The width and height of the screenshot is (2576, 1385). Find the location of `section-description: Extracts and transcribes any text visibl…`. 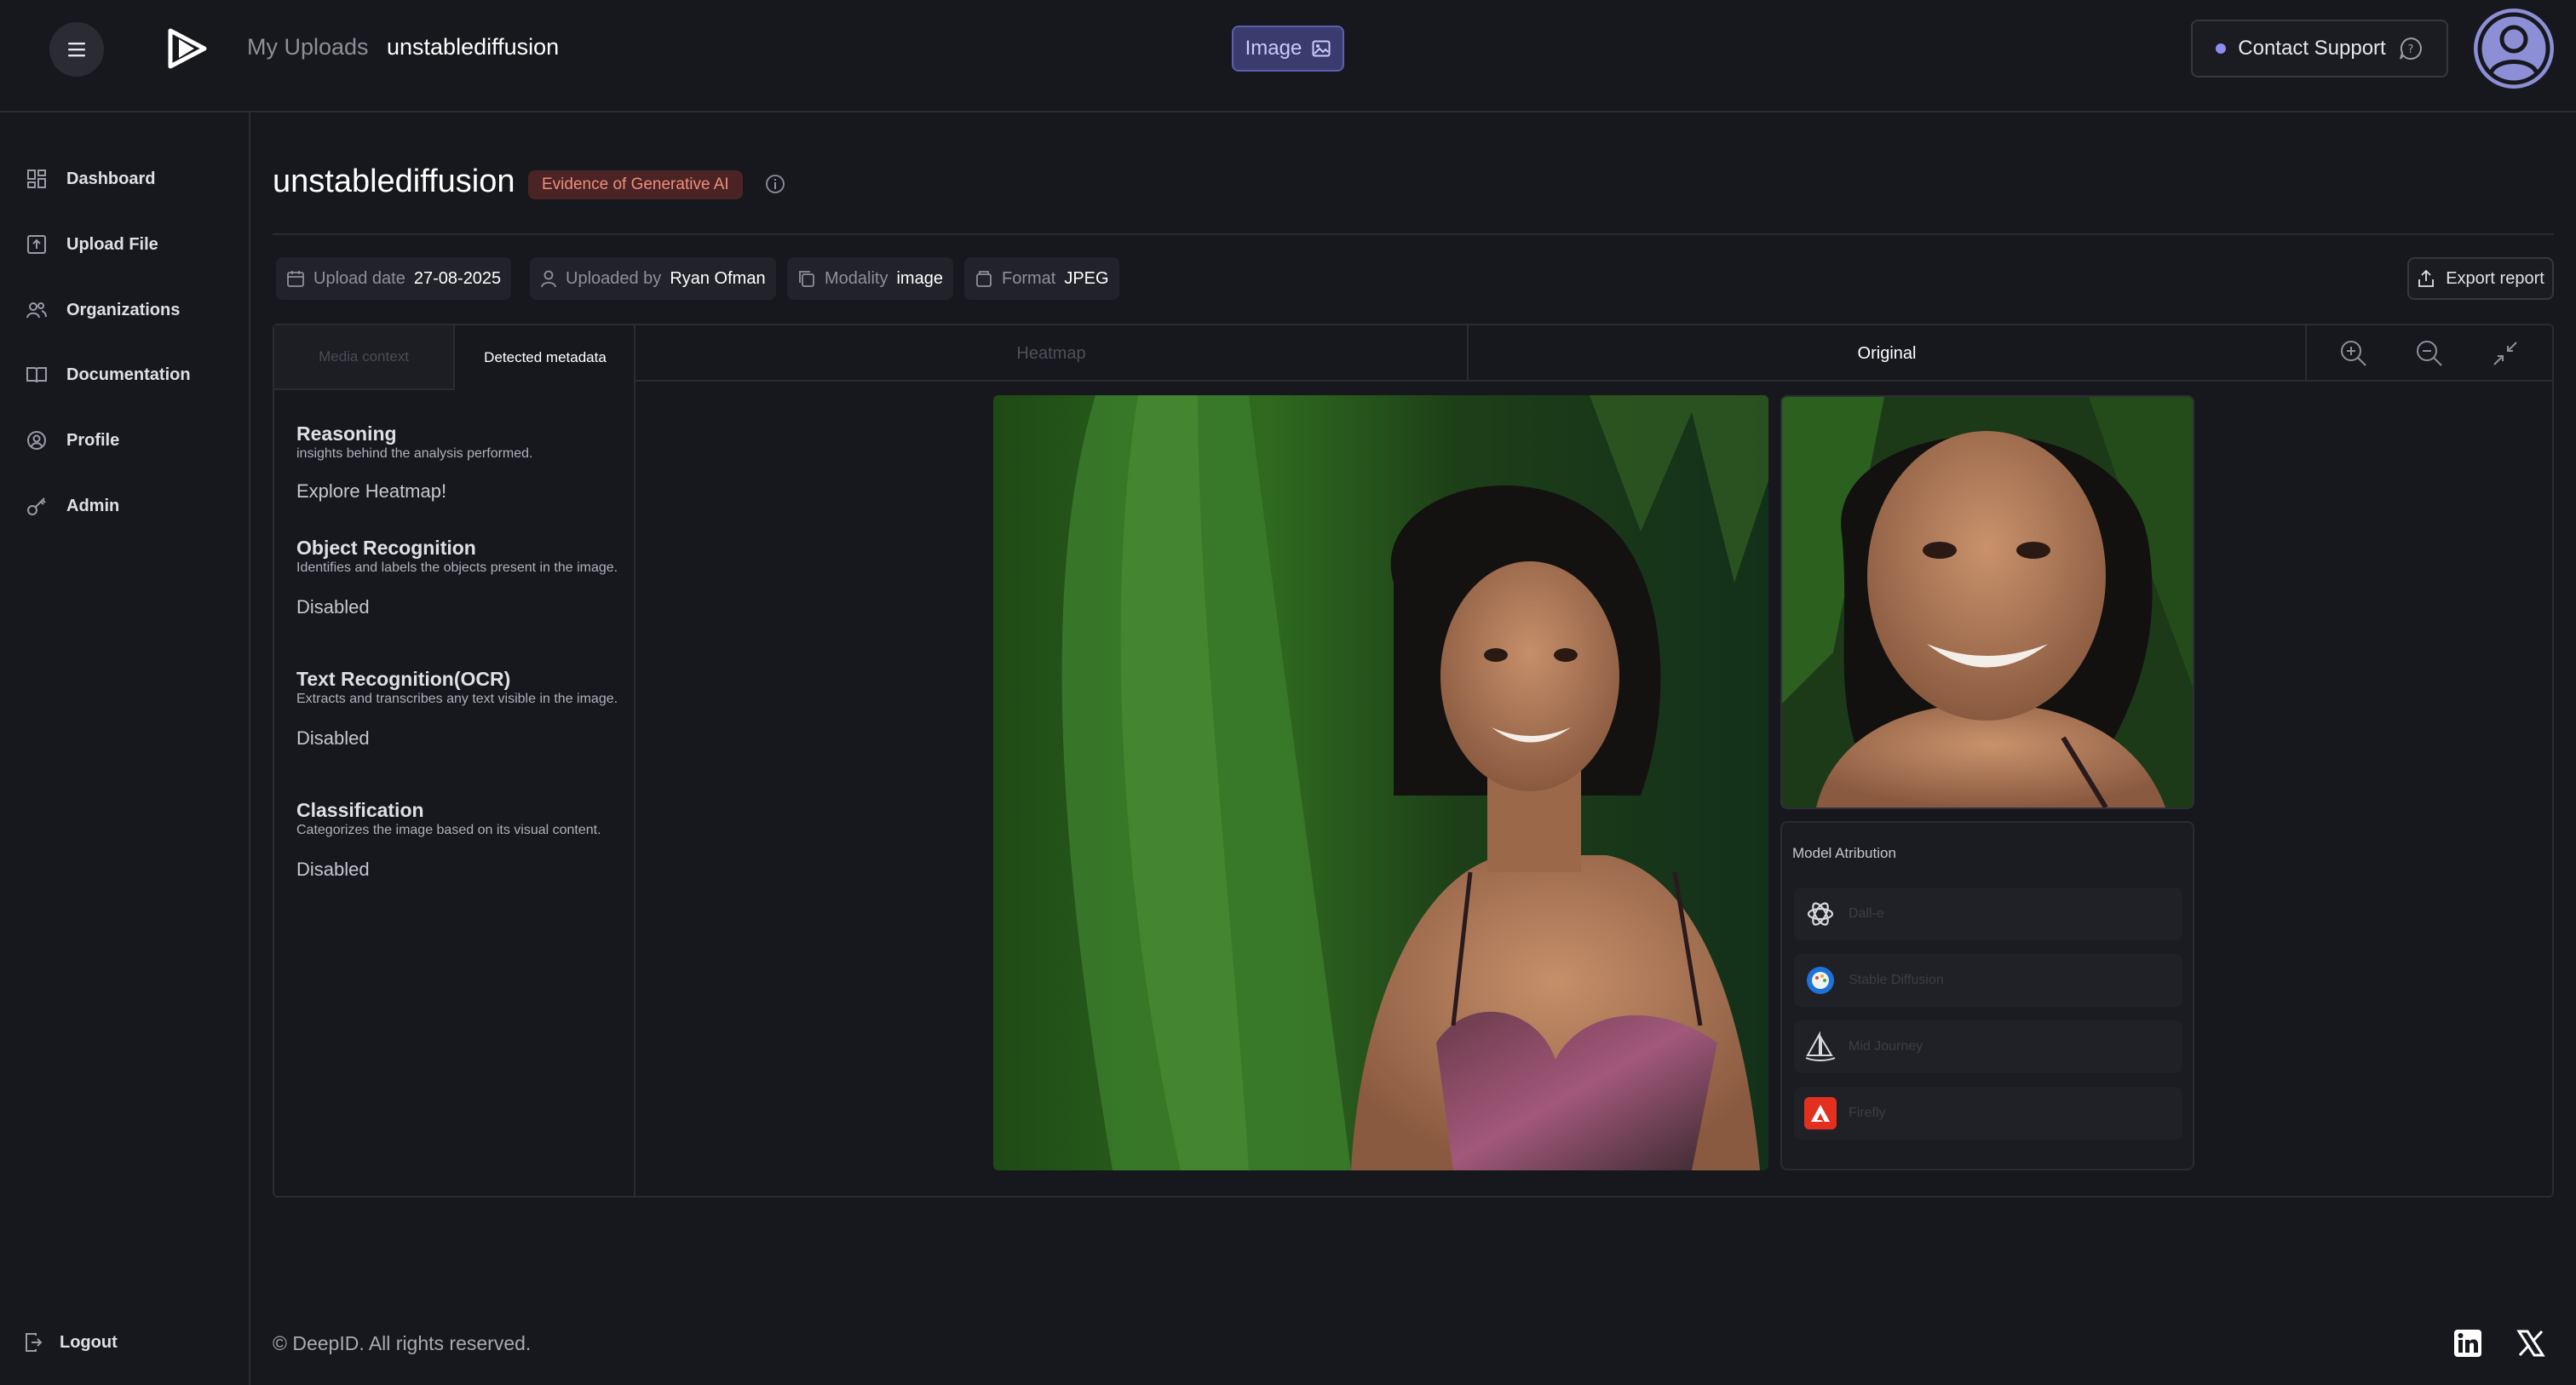

section-description: Extracts and transcribes any text visibl… is located at coordinates (457, 699).